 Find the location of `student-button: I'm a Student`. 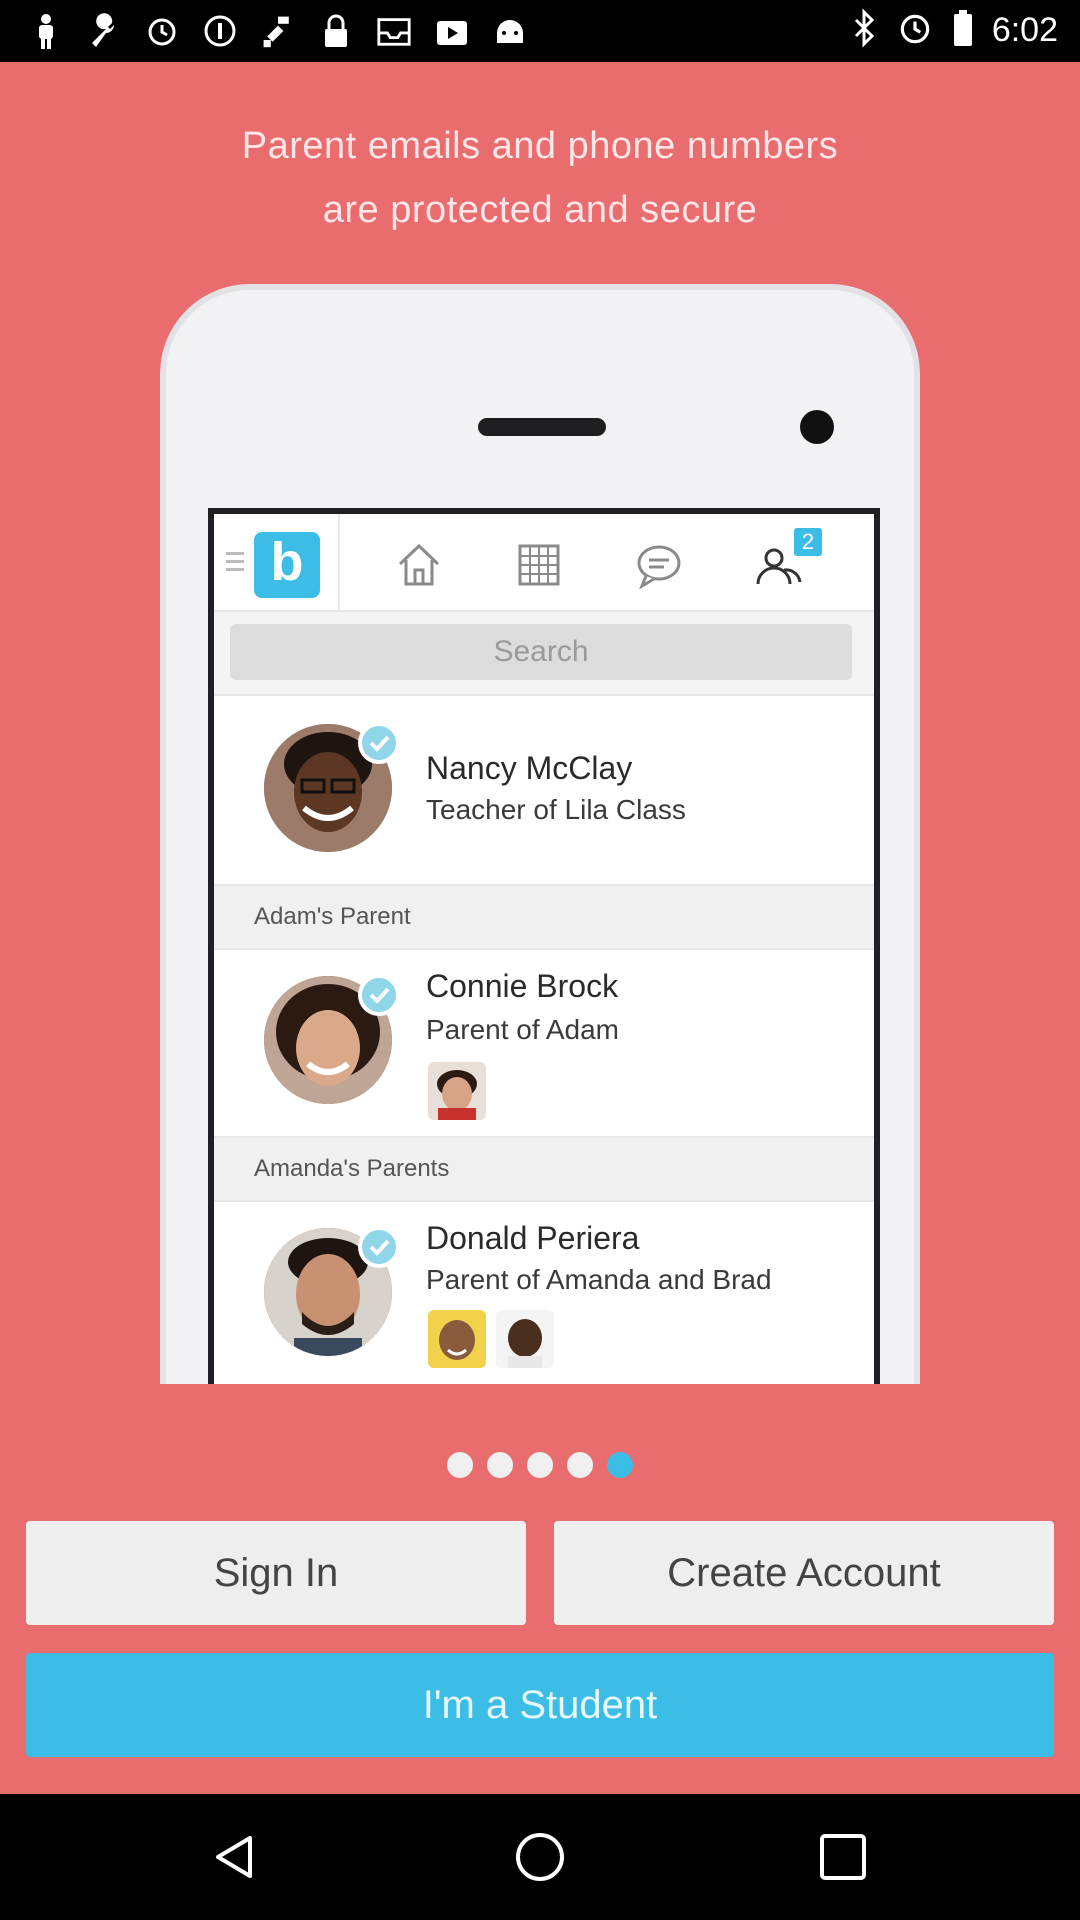

student-button: I'm a Student is located at coordinates (540, 1705).